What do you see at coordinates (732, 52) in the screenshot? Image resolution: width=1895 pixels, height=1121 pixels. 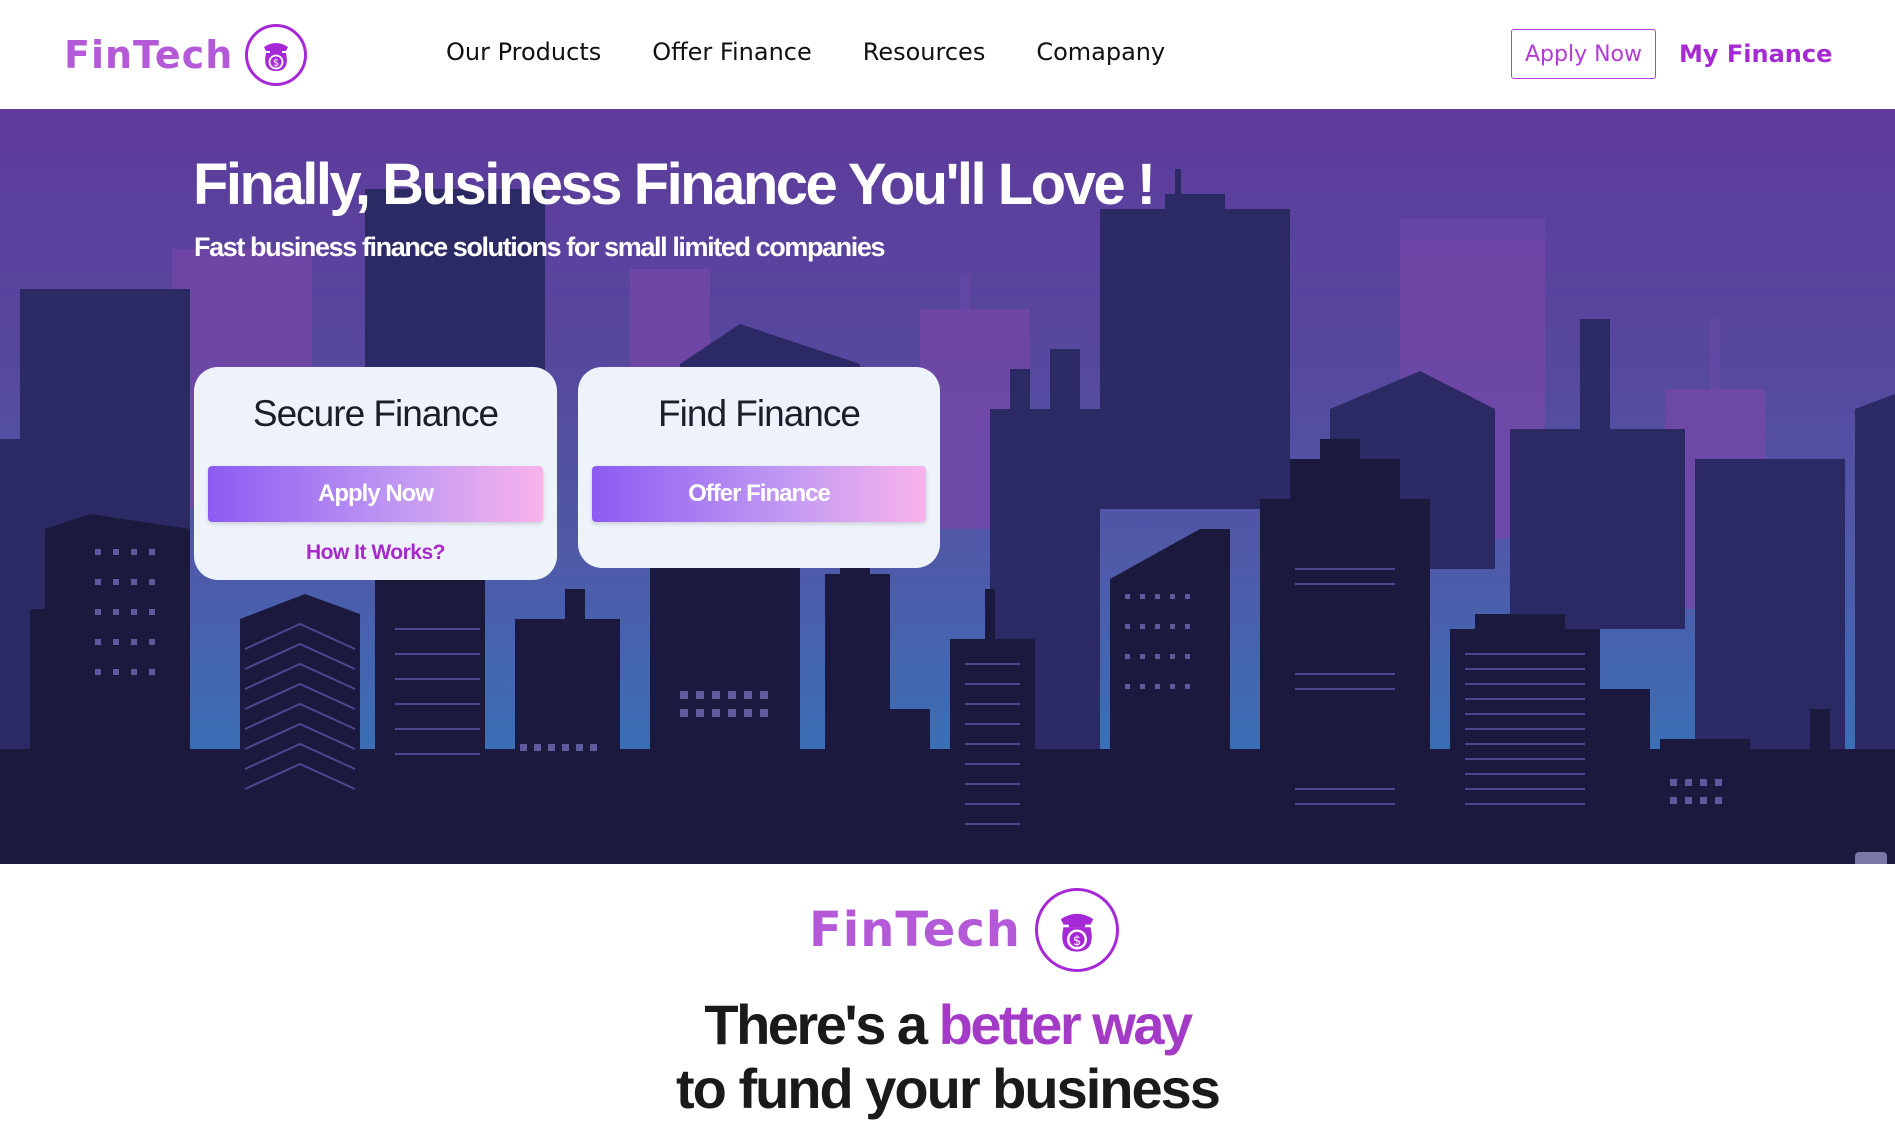 I see `nav-offer-finance: Offer Finance` at bounding box center [732, 52].